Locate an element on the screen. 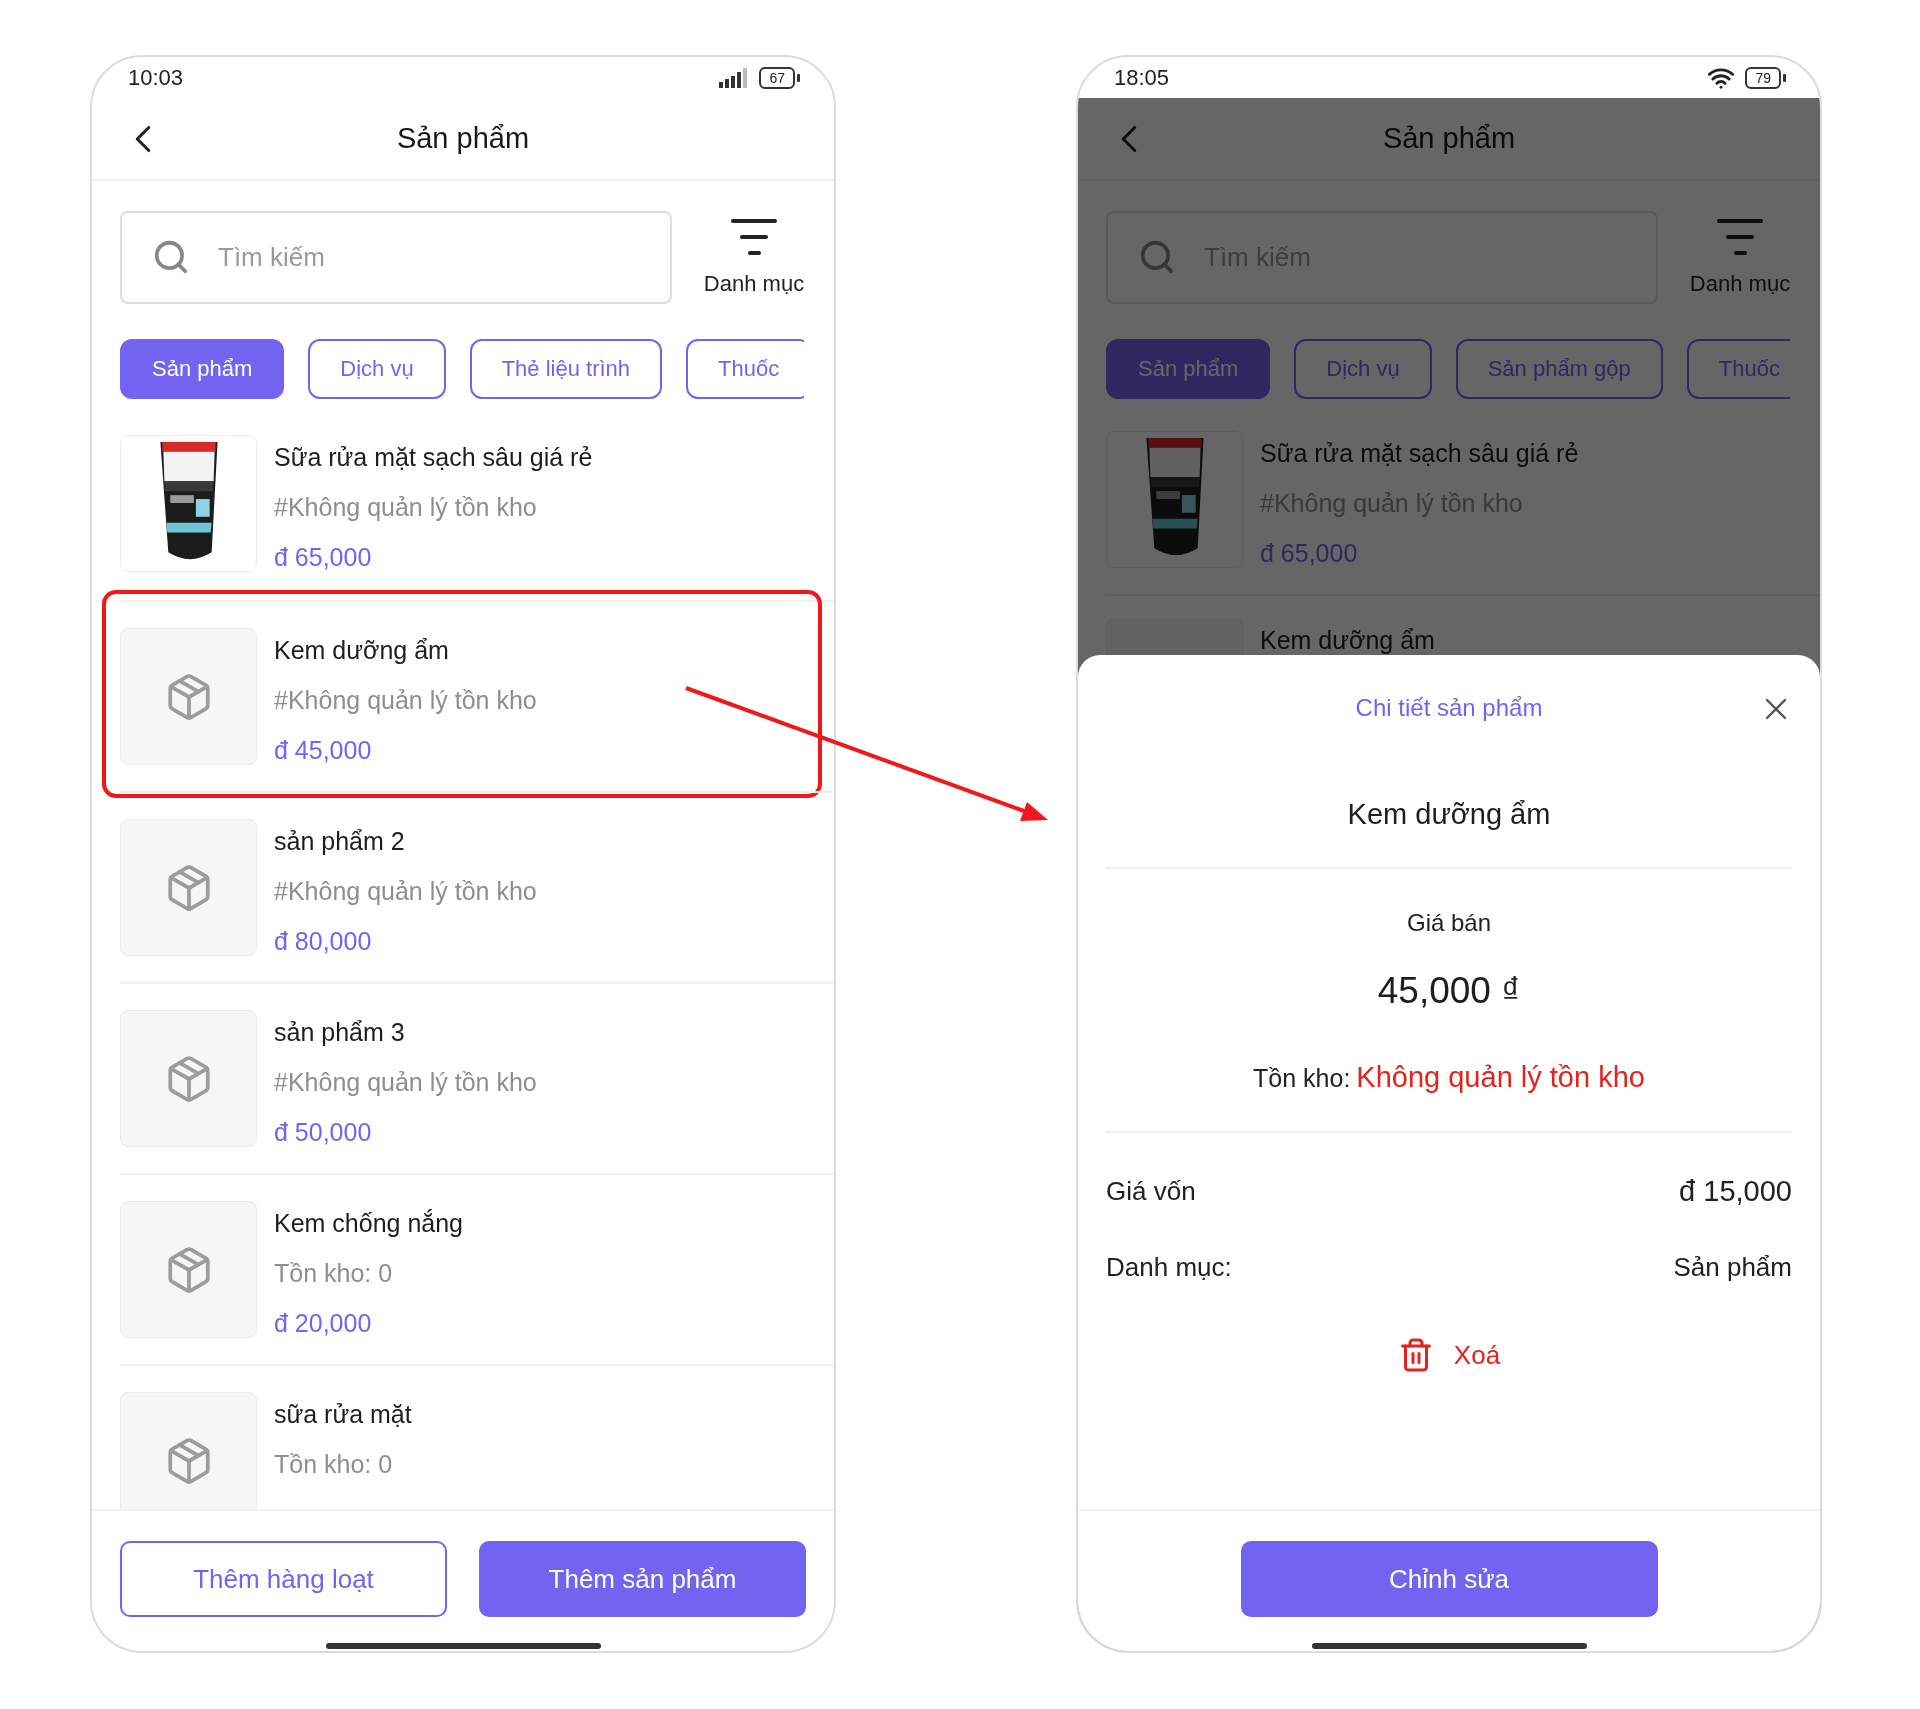 Image resolution: width=1920 pixels, height=1709 pixels. product-price: đ 20,000 is located at coordinates (323, 1323).